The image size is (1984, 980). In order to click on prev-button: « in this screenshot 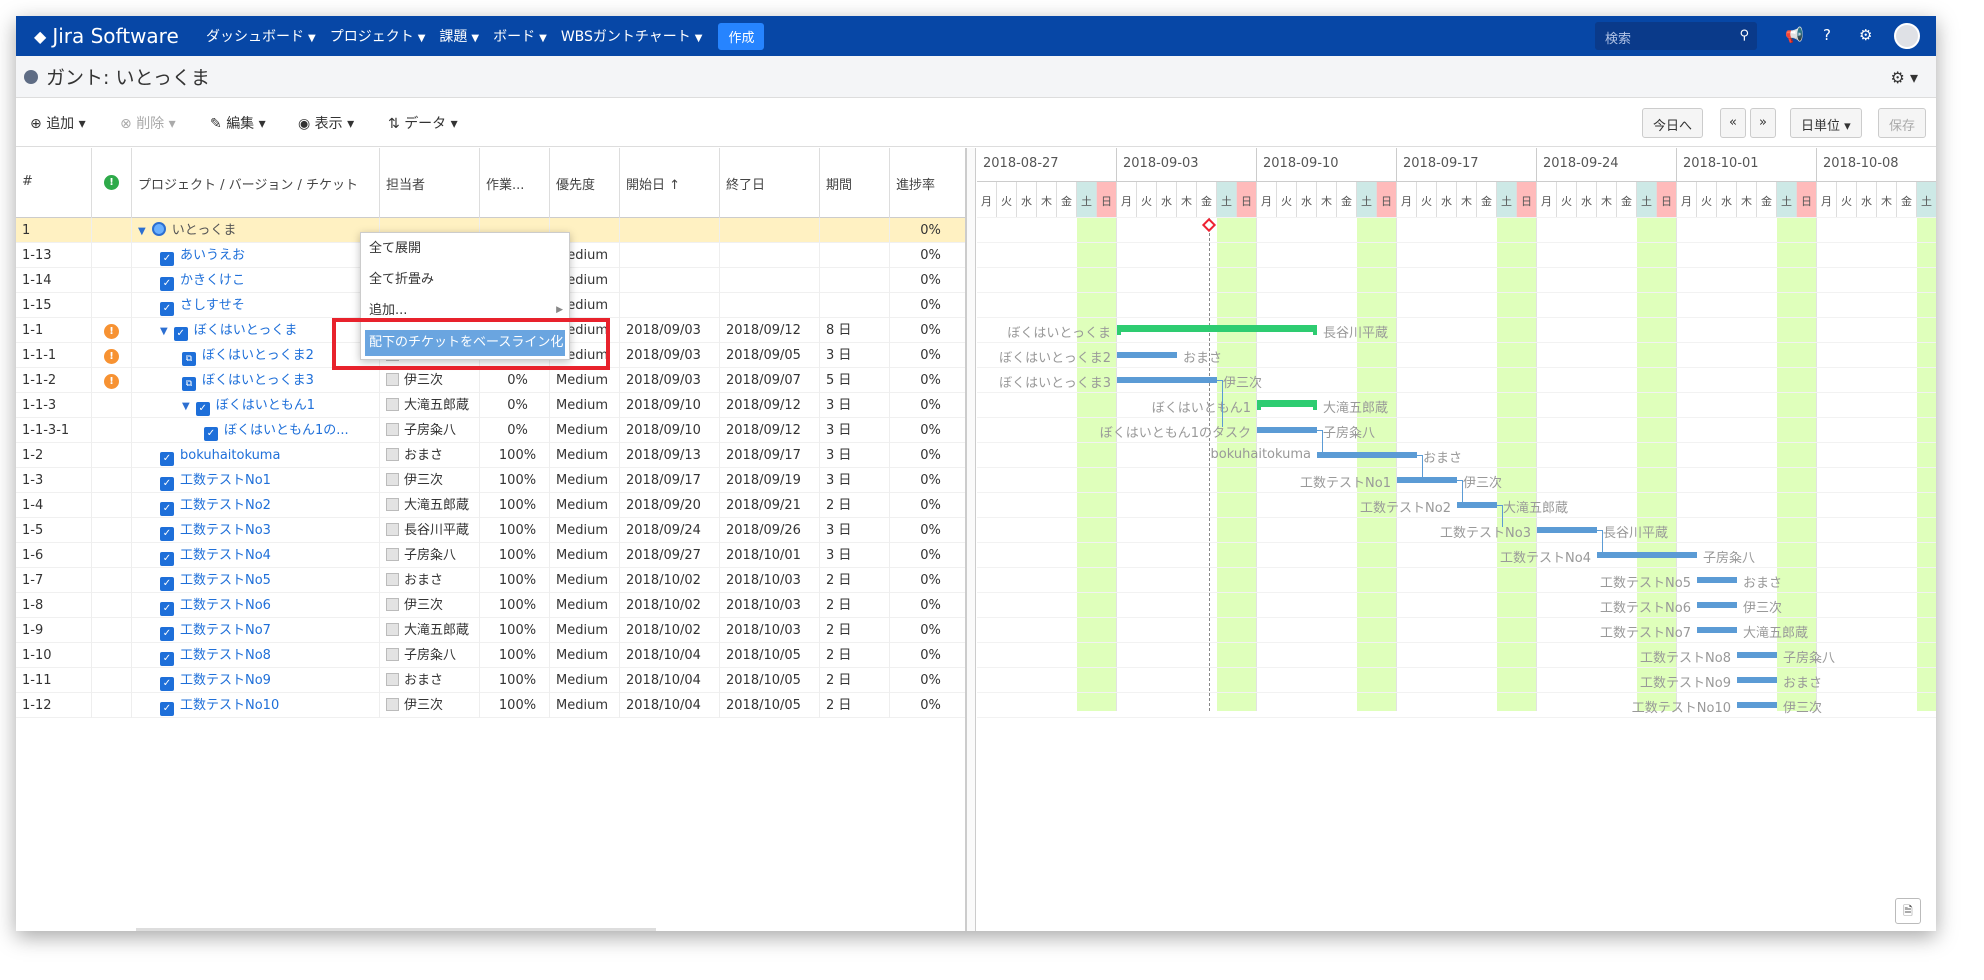, I will do `click(1733, 123)`.